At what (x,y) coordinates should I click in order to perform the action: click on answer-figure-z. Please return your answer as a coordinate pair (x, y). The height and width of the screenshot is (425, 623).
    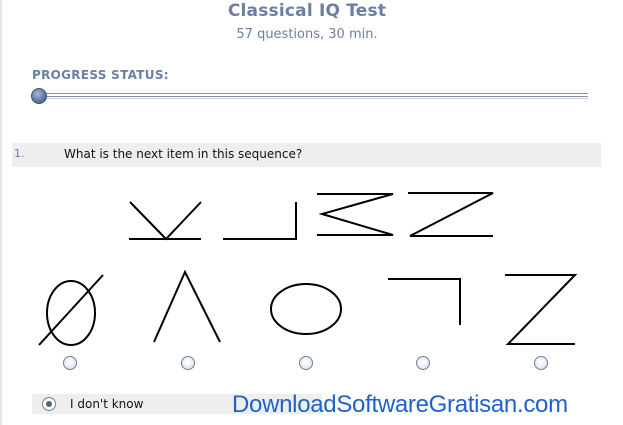
    Looking at the image, I should click on (541, 309).